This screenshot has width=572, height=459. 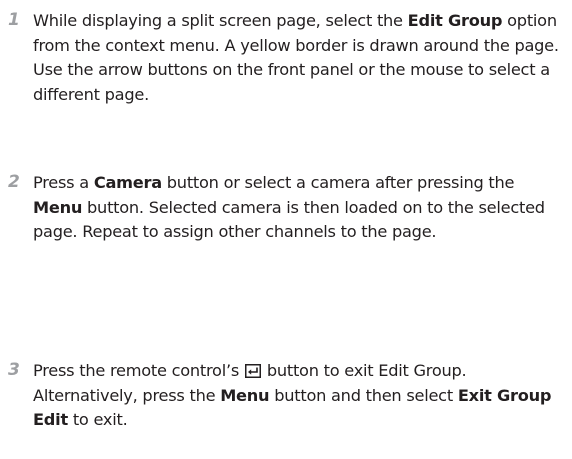 I want to click on bold-term: Edit Group, so click(x=455, y=20).